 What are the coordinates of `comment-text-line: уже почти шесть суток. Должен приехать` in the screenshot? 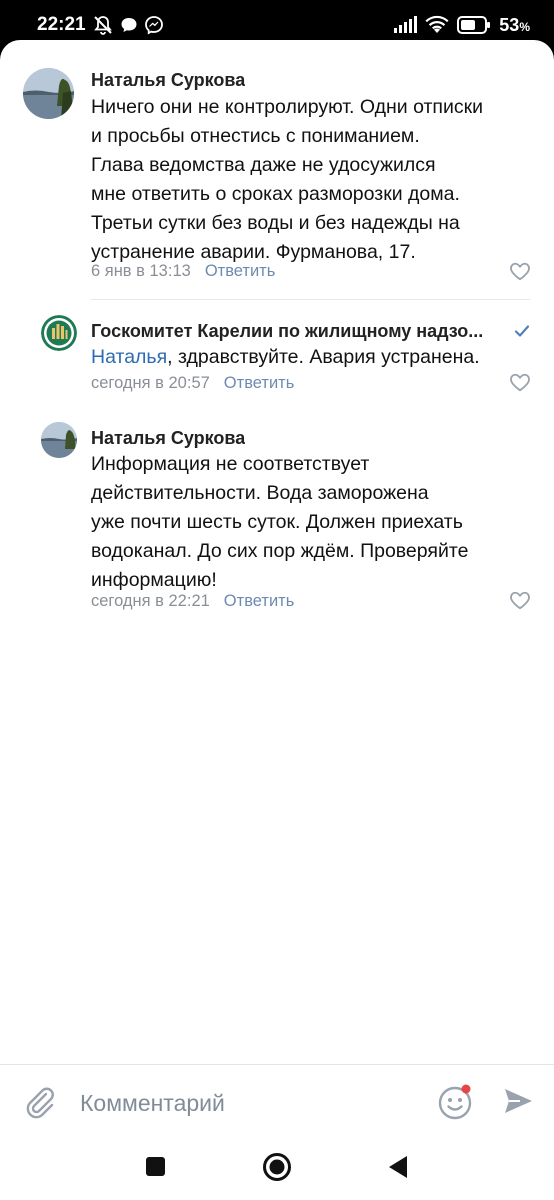 It's located at (277, 522).